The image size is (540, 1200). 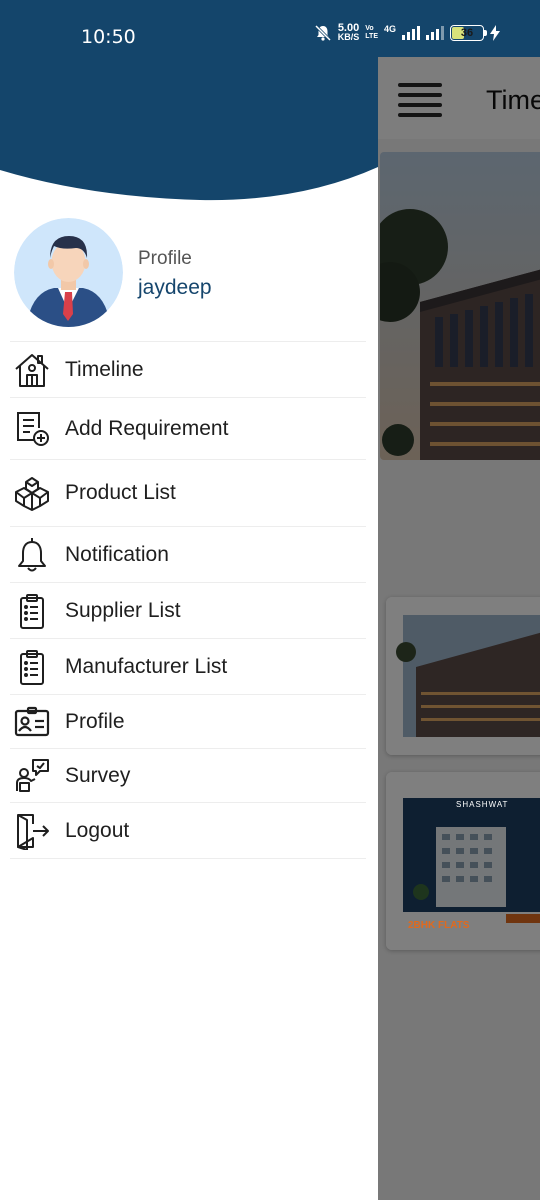 What do you see at coordinates (108, 37) in the screenshot?
I see `status-time: 10:50` at bounding box center [108, 37].